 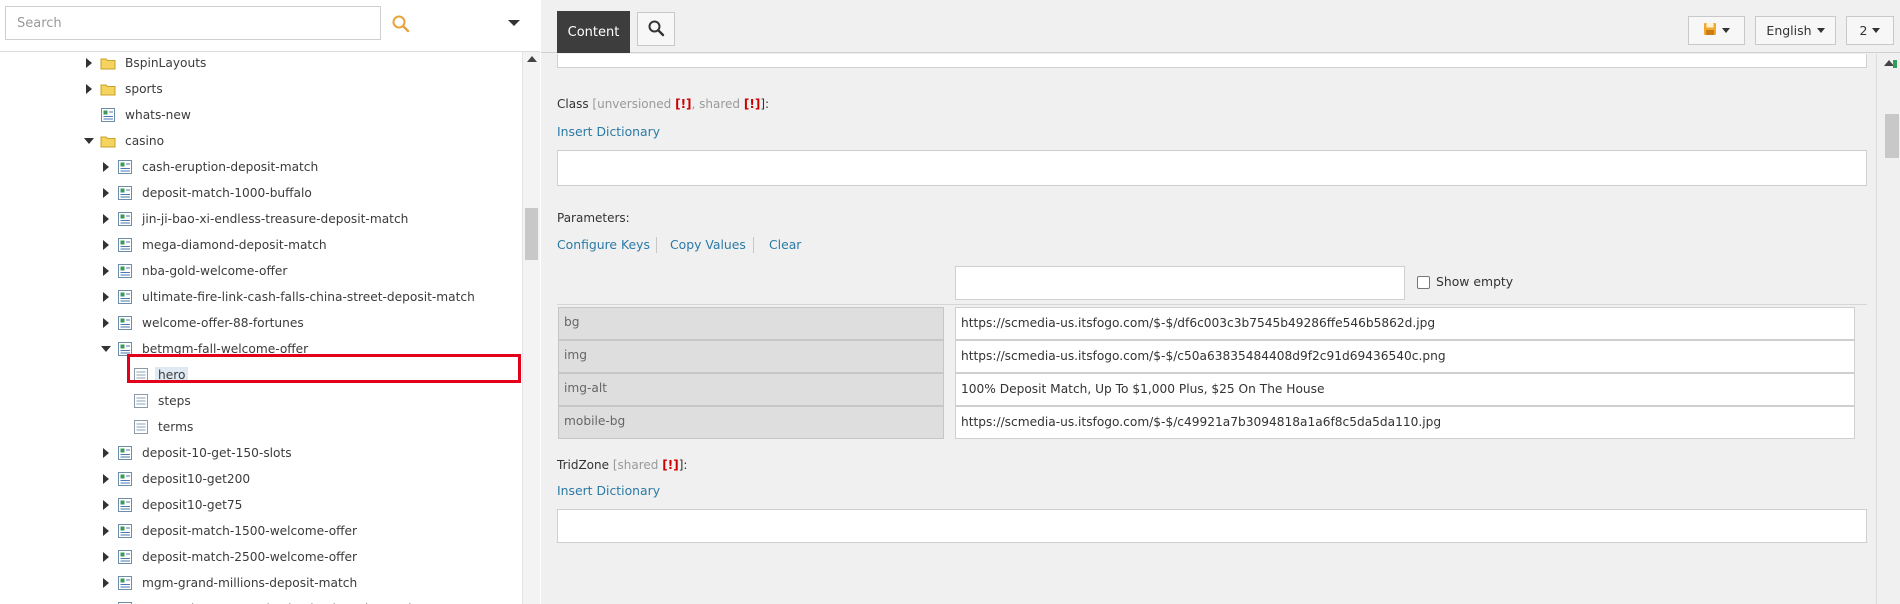 What do you see at coordinates (1870, 30) in the screenshot?
I see `version-dropdown: 2` at bounding box center [1870, 30].